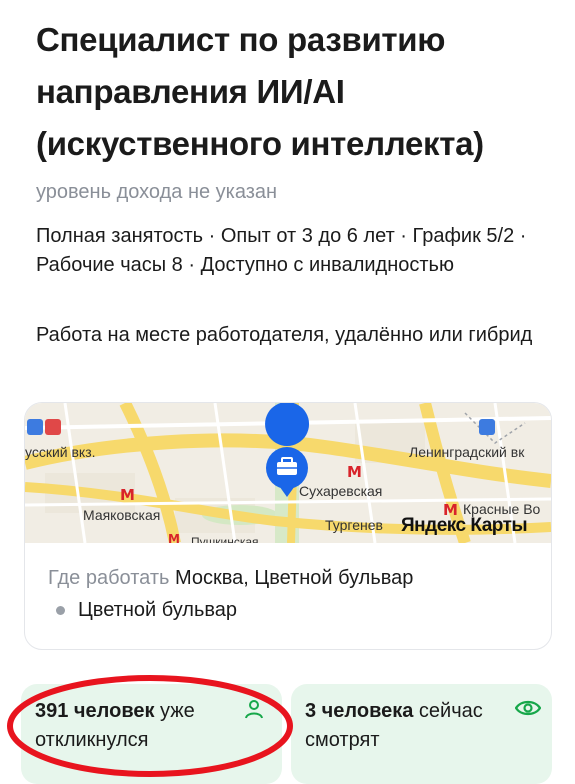  Describe the element at coordinates (157, 192) in the screenshot. I see `salary-text: уровень дохода не указан` at that location.